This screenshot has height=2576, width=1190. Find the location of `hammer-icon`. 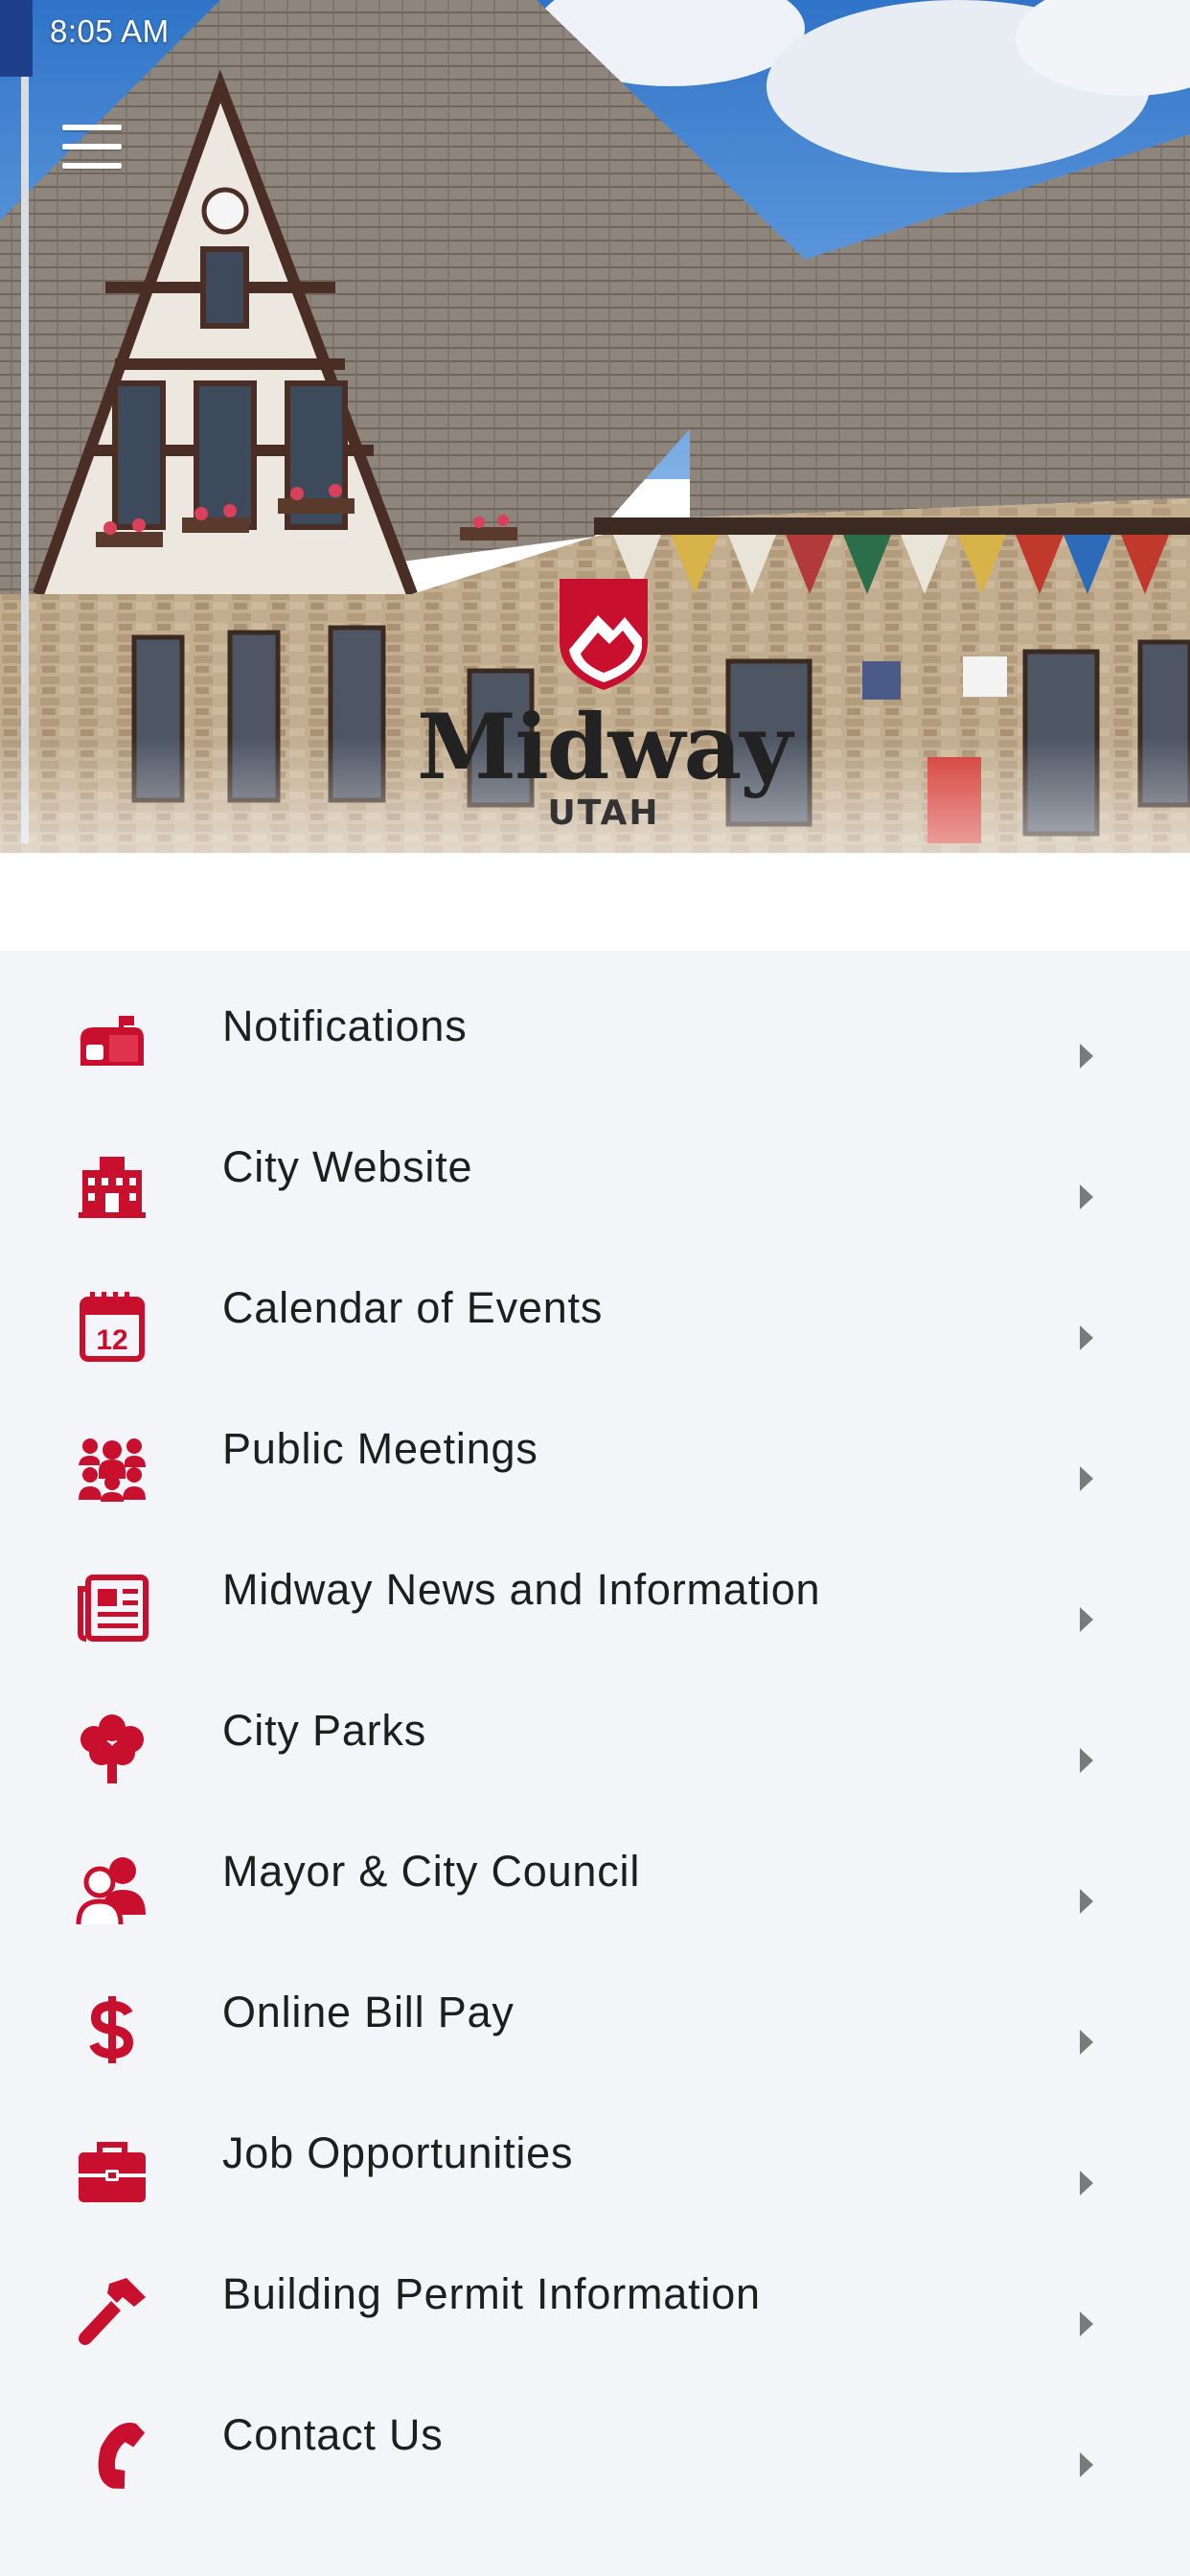

hammer-icon is located at coordinates (112, 2311).